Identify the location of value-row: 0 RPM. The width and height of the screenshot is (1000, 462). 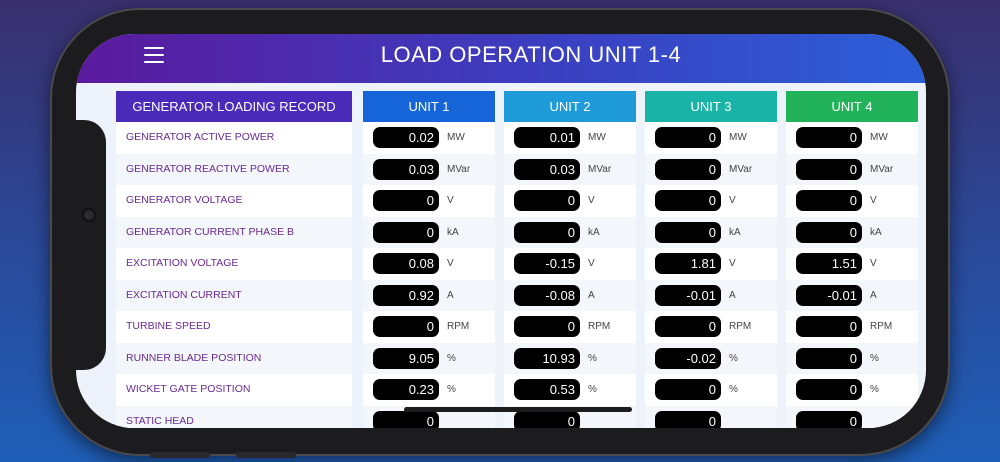
(429, 327).